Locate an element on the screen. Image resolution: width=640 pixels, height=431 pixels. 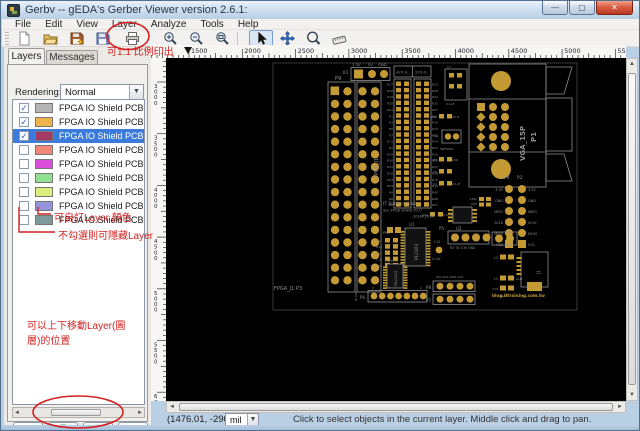
layer-list-hscrollbar: ◄ ► is located at coordinates (78, 412).